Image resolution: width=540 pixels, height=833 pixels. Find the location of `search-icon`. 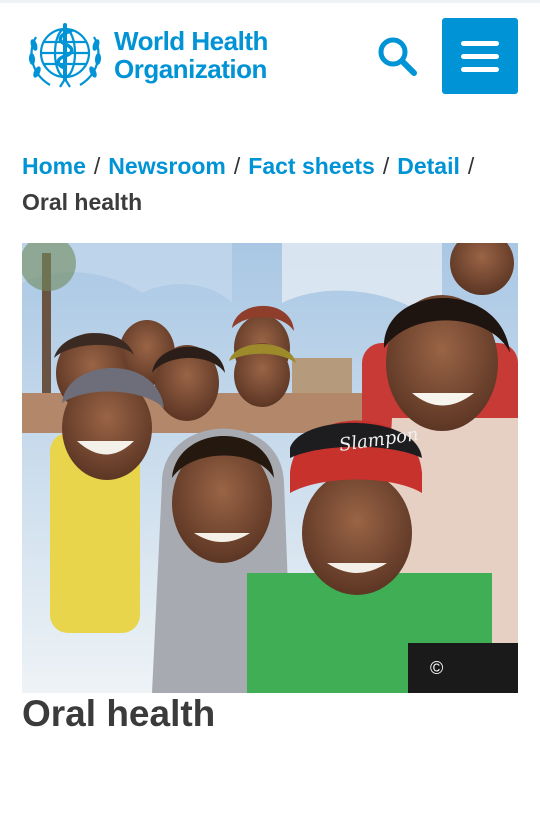

search-icon is located at coordinates (397, 56).